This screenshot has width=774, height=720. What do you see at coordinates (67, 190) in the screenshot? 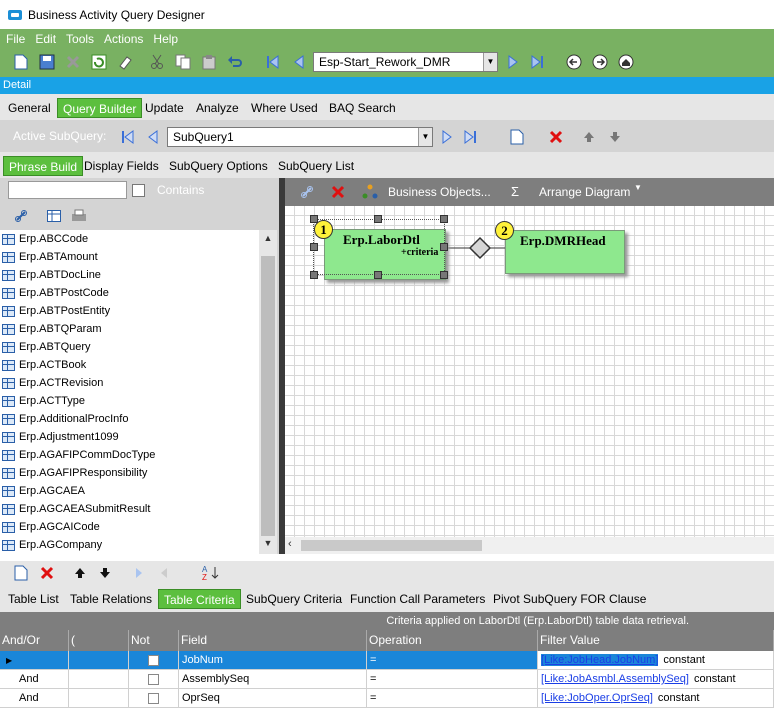
I see `table-search-input` at bounding box center [67, 190].